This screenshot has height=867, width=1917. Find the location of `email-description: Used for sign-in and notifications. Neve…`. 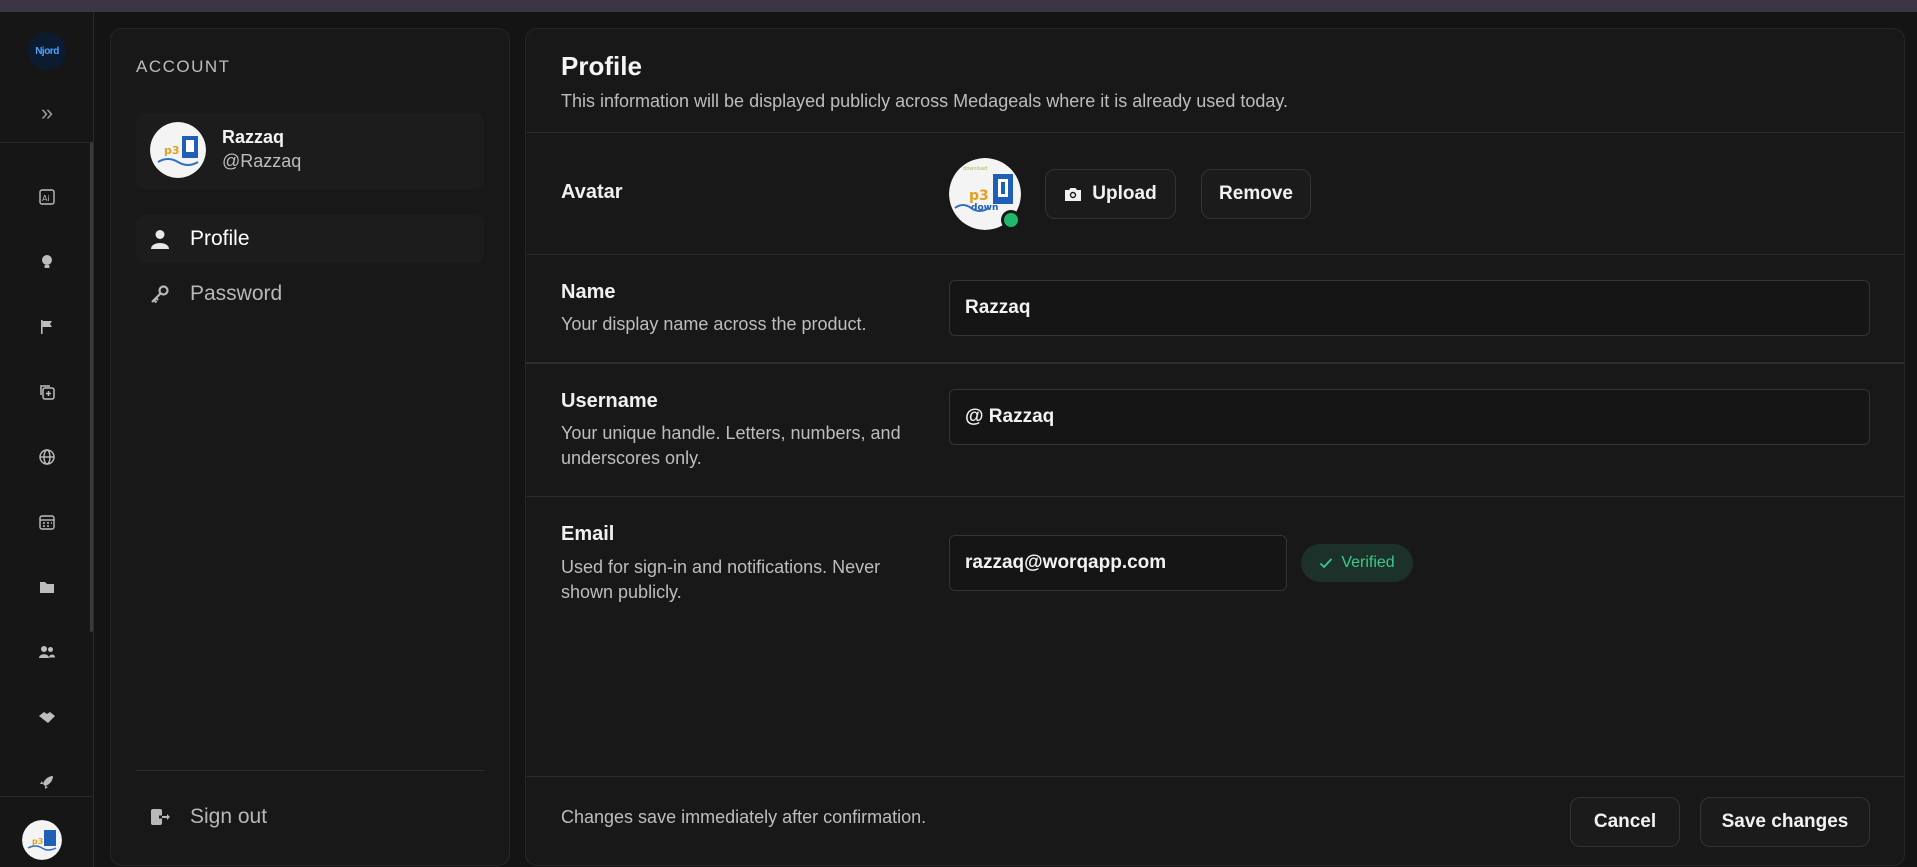

email-description: Used for sign-in and notifications. Neve… is located at coordinates (721, 579).